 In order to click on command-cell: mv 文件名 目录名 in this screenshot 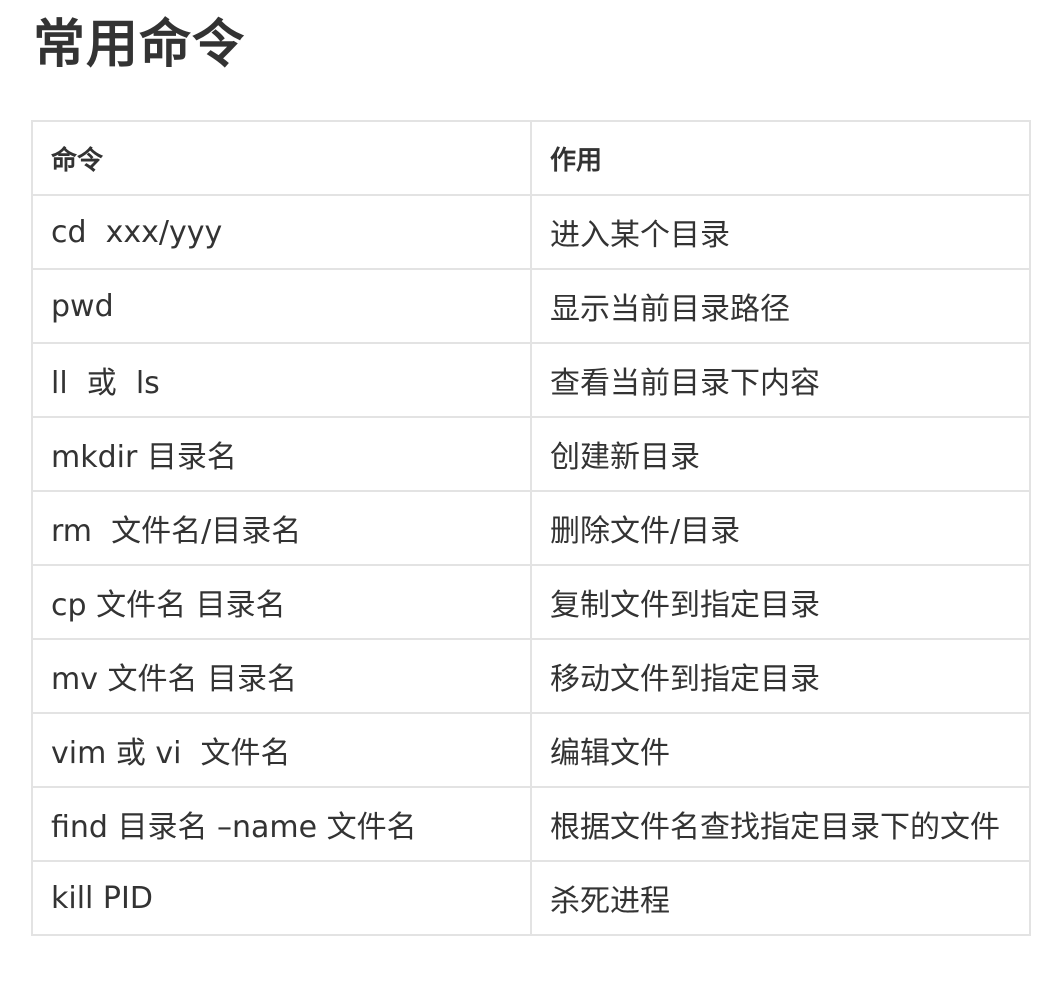, I will do `click(281, 676)`.